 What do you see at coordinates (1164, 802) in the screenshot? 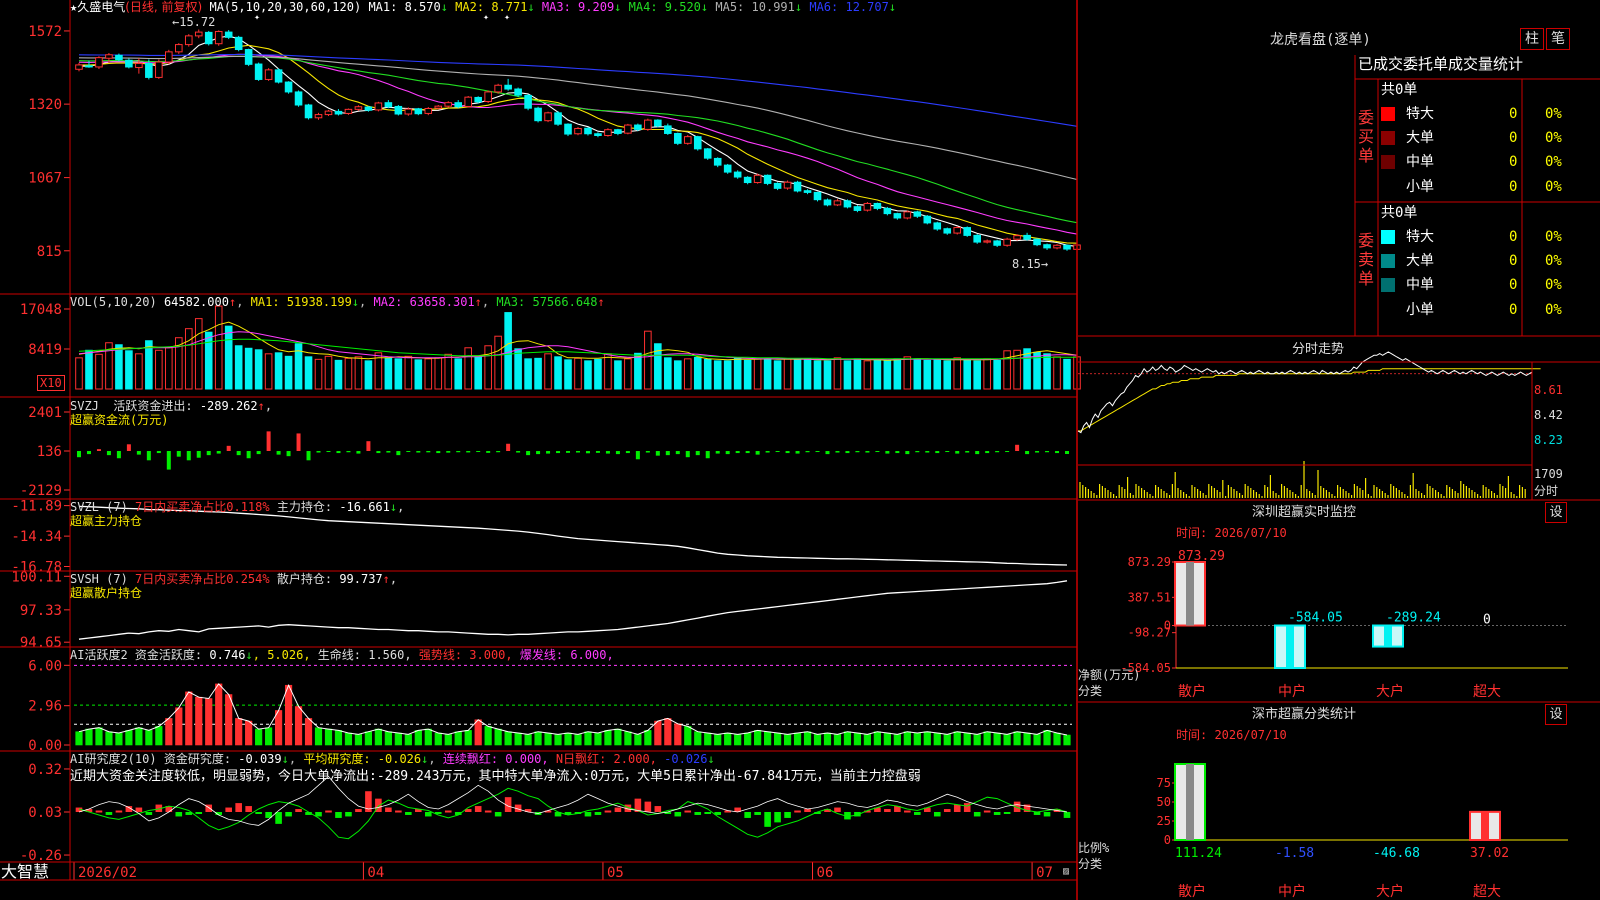
I see `ratio-ytick-label: 50` at bounding box center [1164, 802].